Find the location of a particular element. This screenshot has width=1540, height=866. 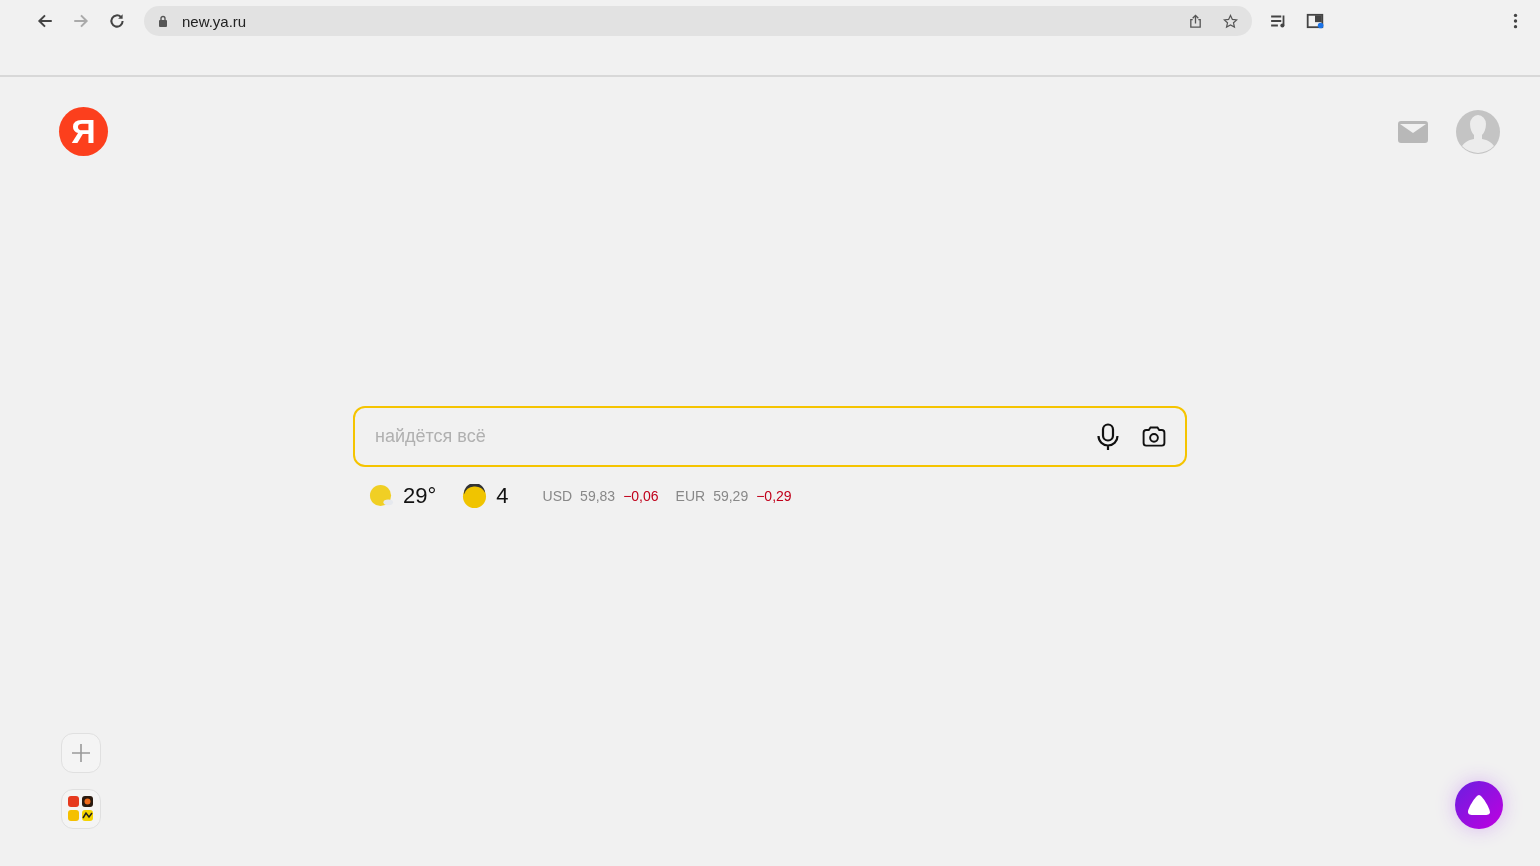

search-bar: найдётся всё is located at coordinates (770, 436).